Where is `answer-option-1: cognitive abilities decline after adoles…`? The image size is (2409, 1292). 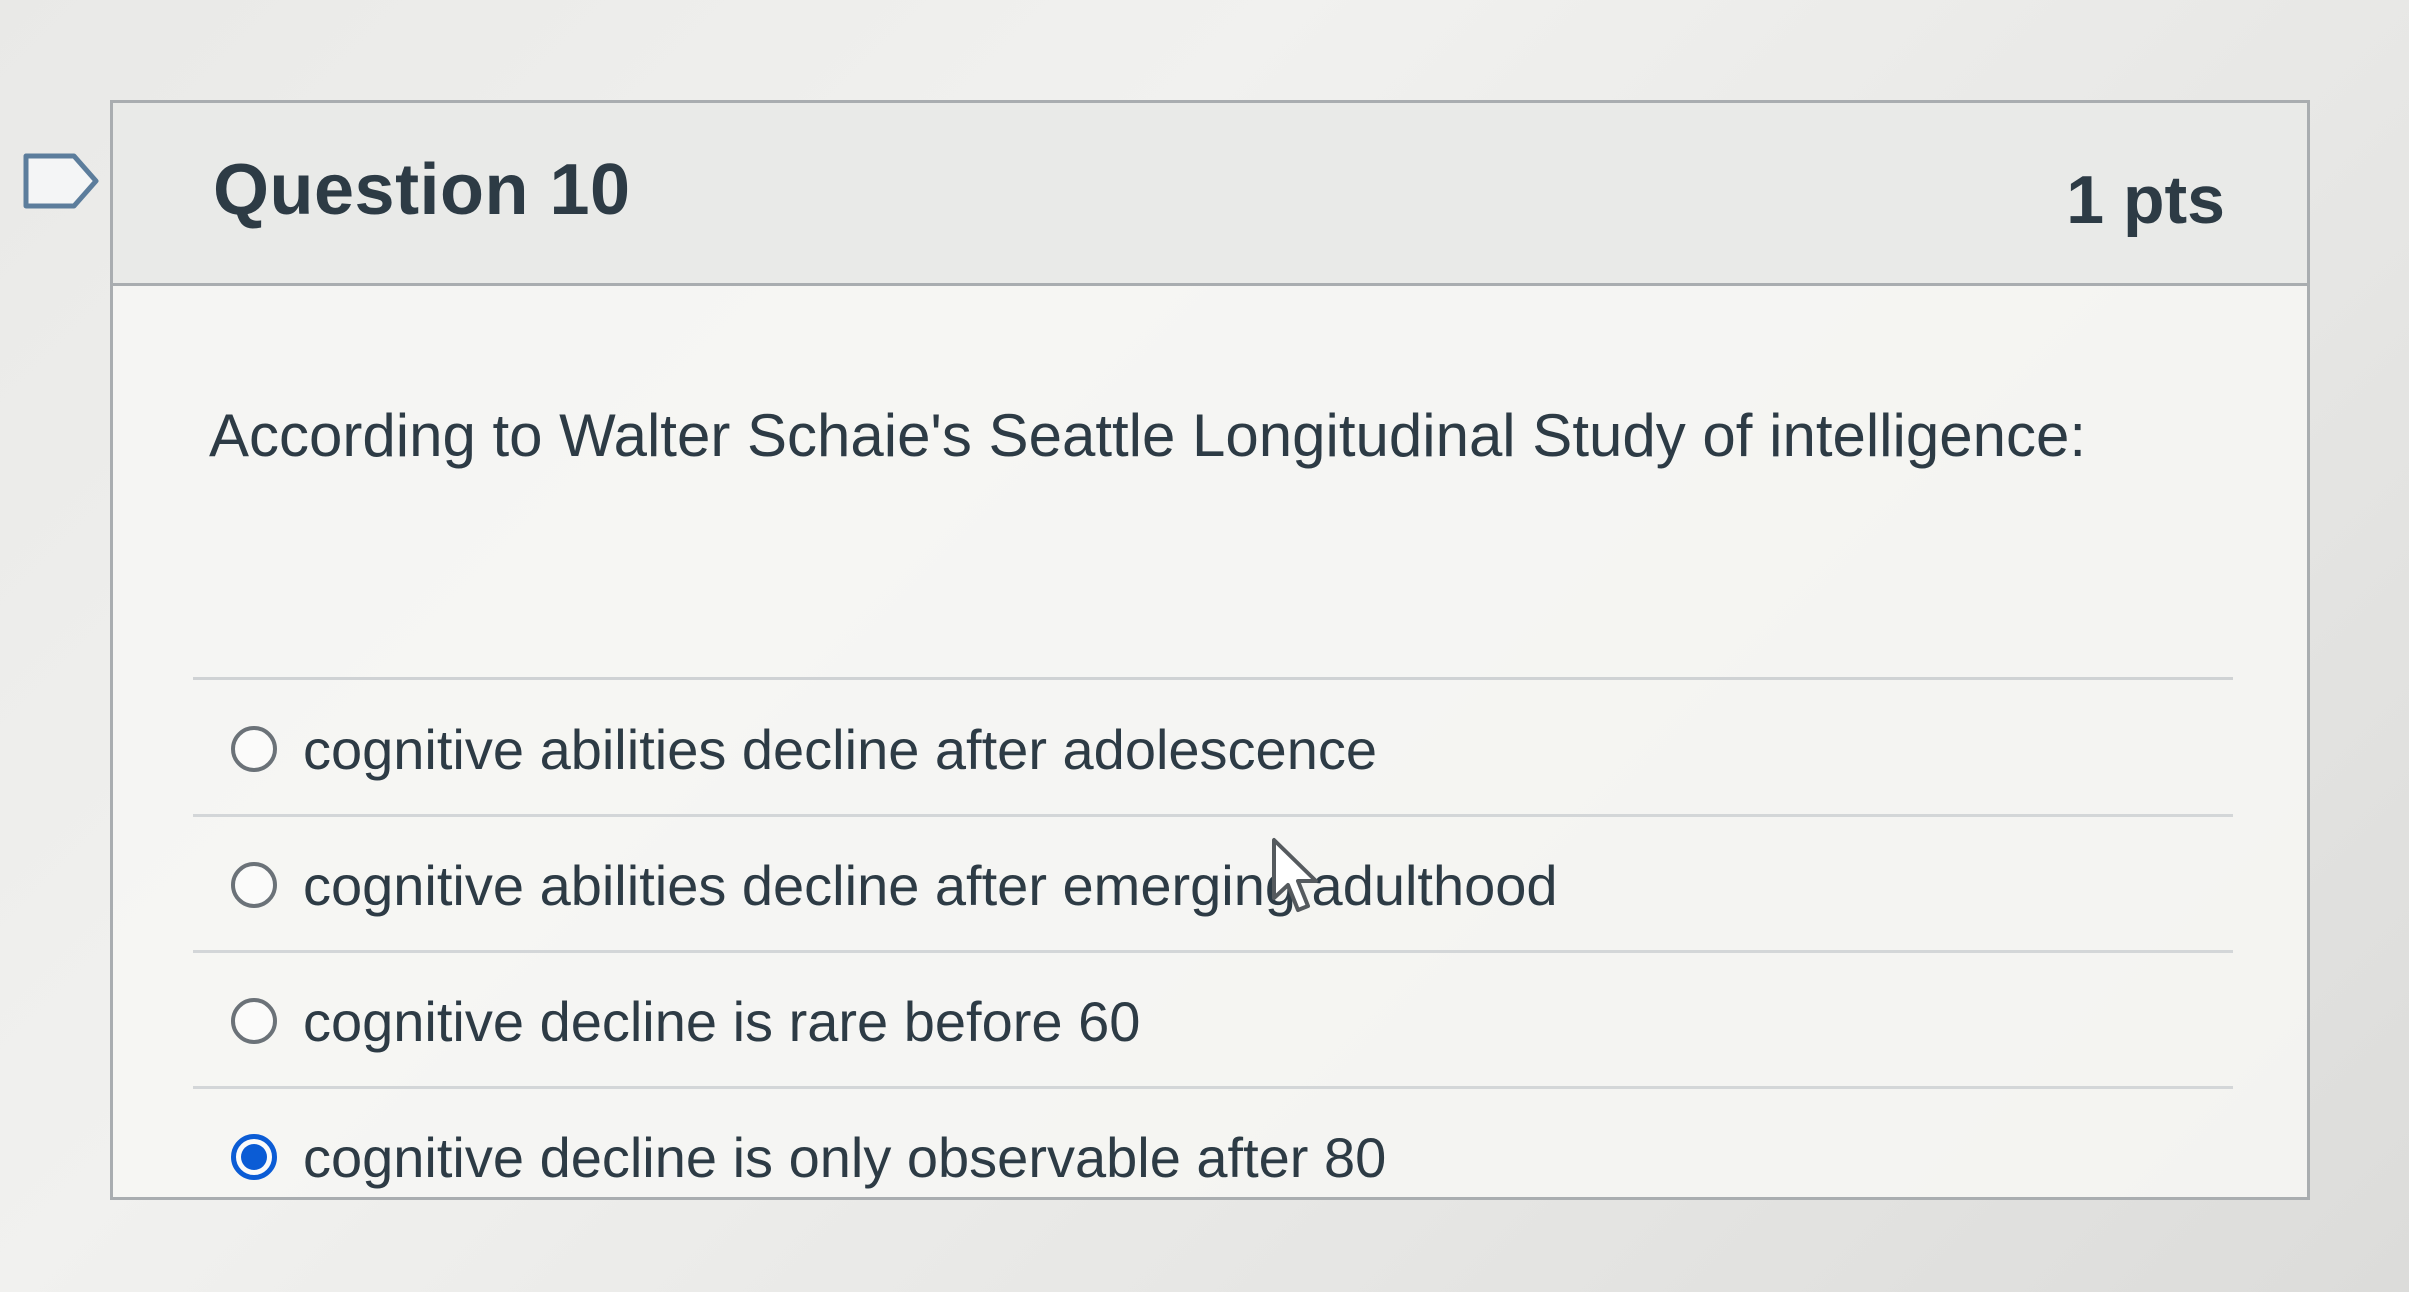
answer-option-1: cognitive abilities decline after adoles… is located at coordinates (1213, 749).